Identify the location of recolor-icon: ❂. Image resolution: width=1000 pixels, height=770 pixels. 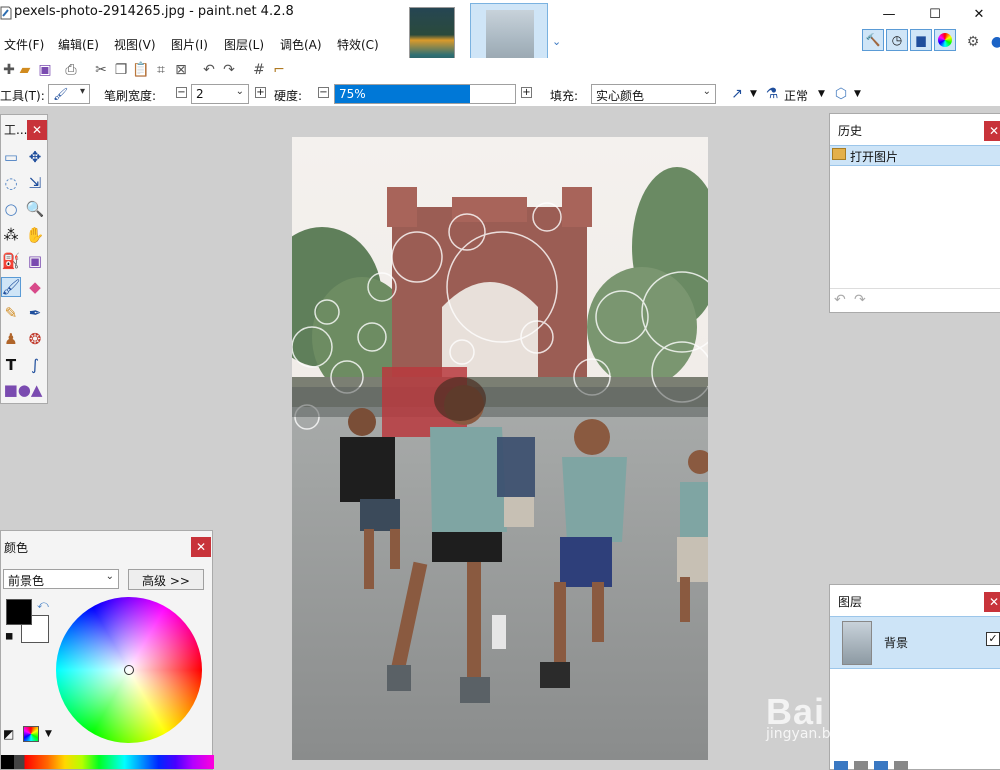
(35, 339).